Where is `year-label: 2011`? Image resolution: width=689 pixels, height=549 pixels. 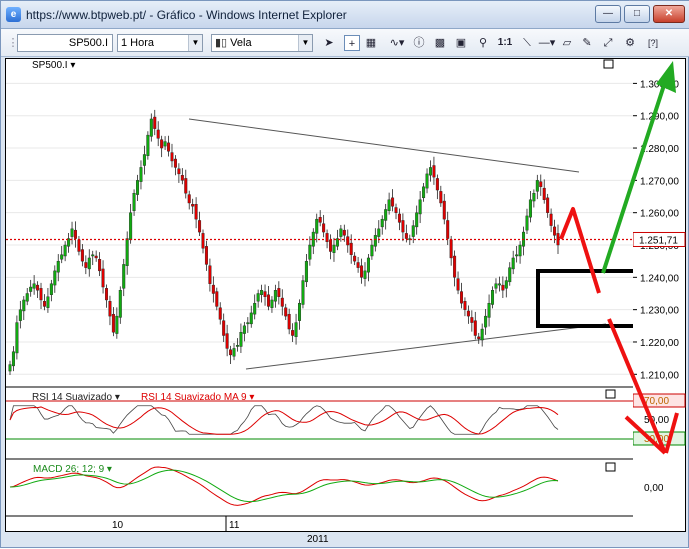
year-label: 2011 is located at coordinates (318, 539).